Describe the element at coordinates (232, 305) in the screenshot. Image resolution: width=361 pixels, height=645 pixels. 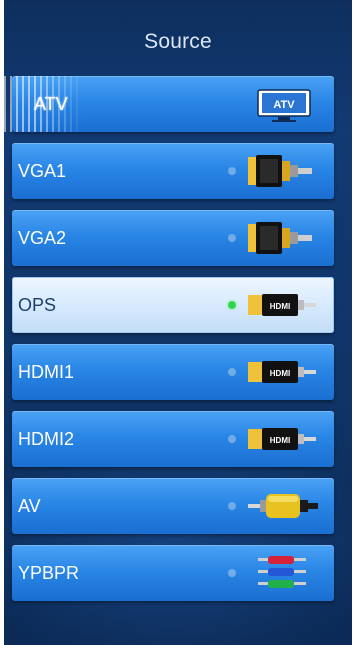
I see `active-status-dot` at that location.